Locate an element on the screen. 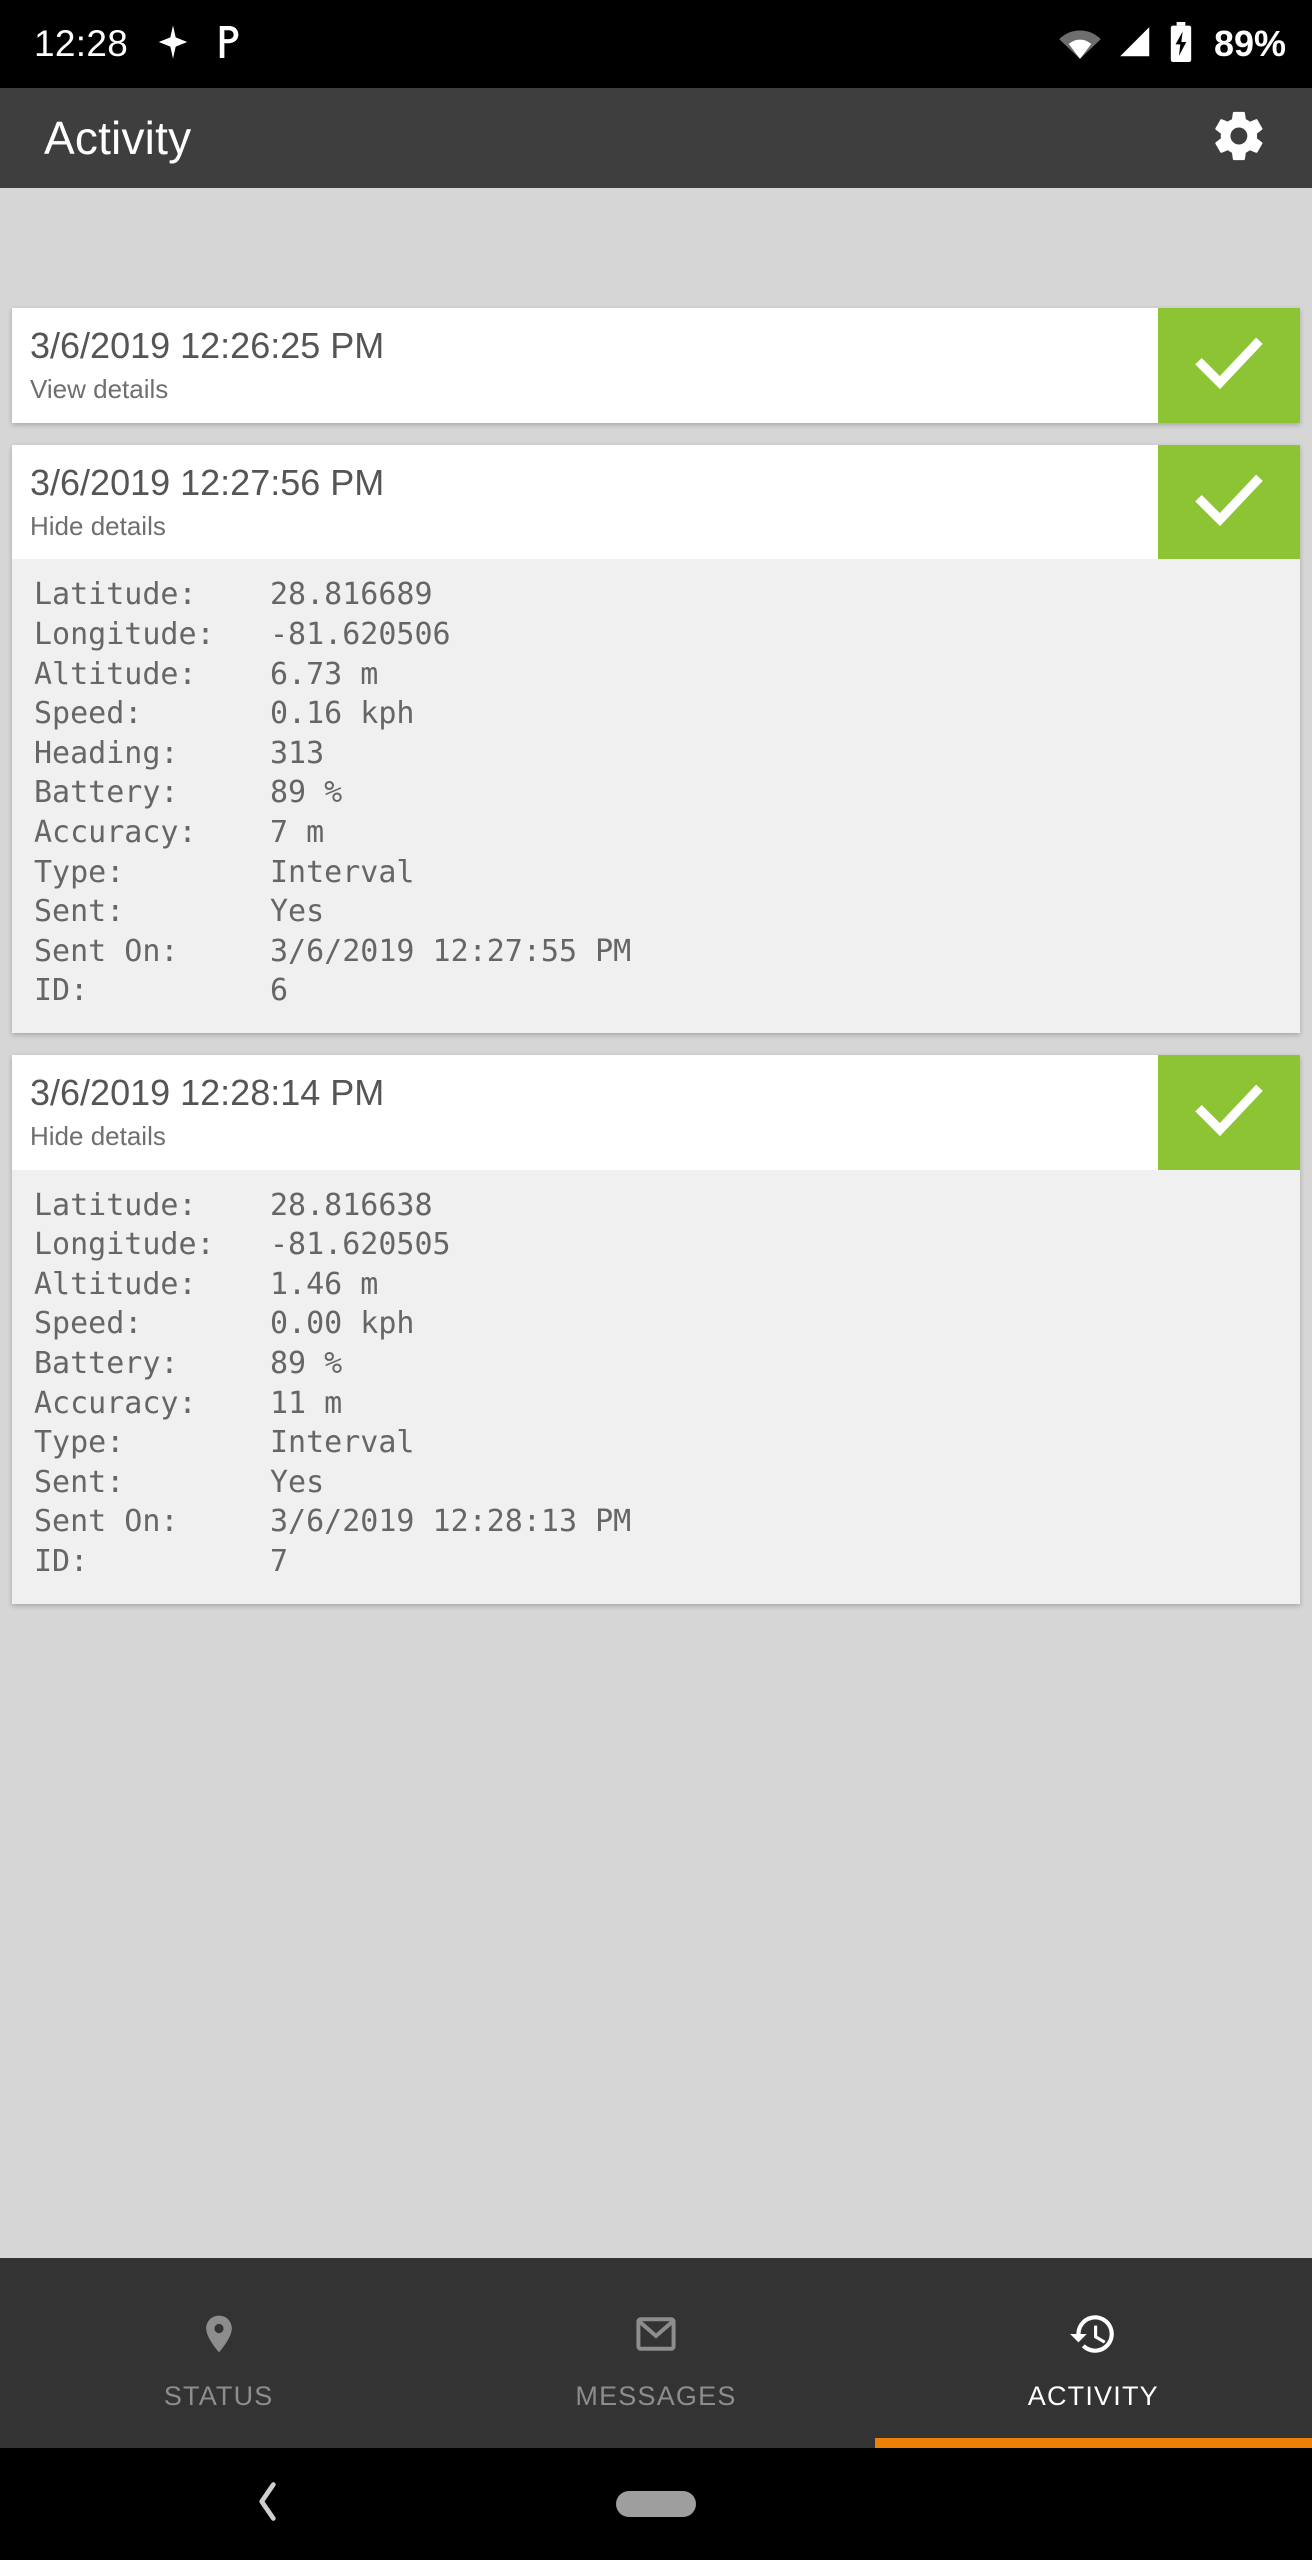  app-bar: Activity is located at coordinates (656, 138).